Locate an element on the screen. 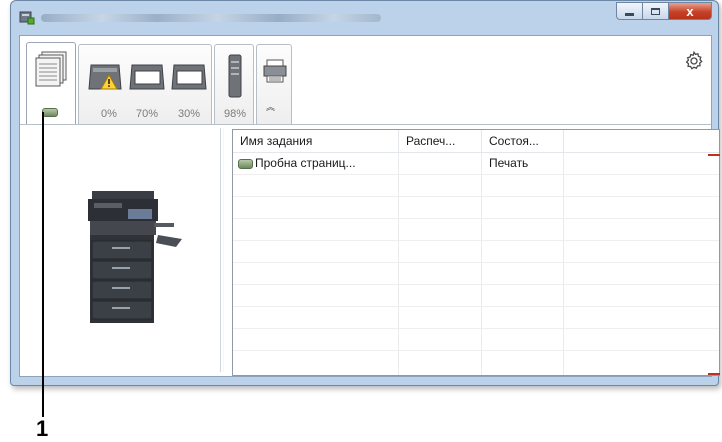  close-icon: x is located at coordinates (690, 11).